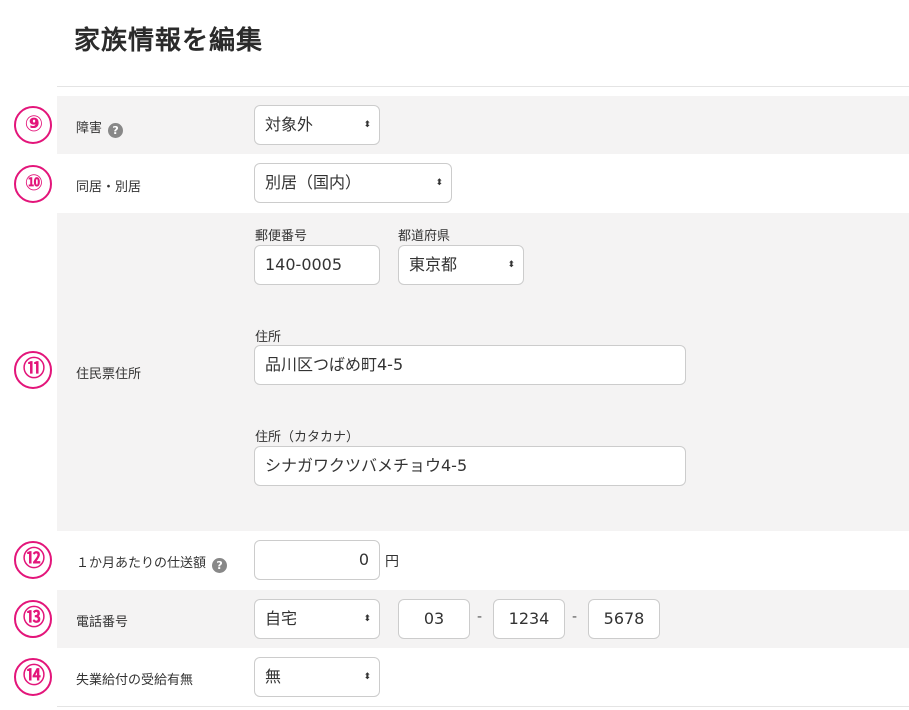  I want to click on page-title: 家族情報を編集, so click(169, 41).